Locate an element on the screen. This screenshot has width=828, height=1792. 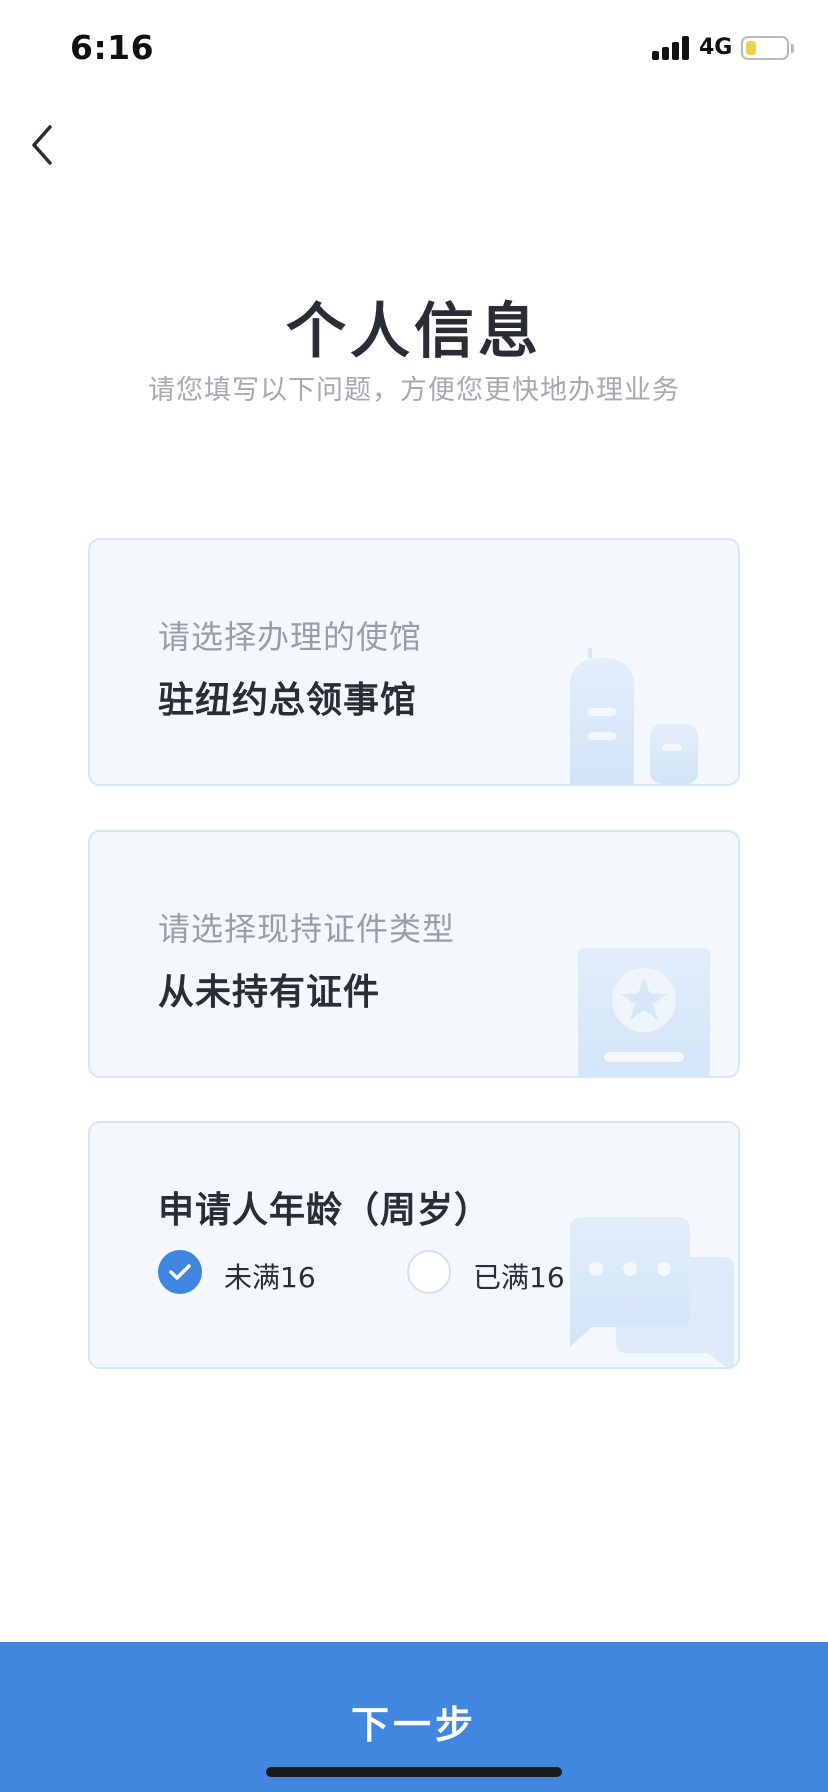
consulate-value: 驻纽约总领事馆 is located at coordinates (288, 700).